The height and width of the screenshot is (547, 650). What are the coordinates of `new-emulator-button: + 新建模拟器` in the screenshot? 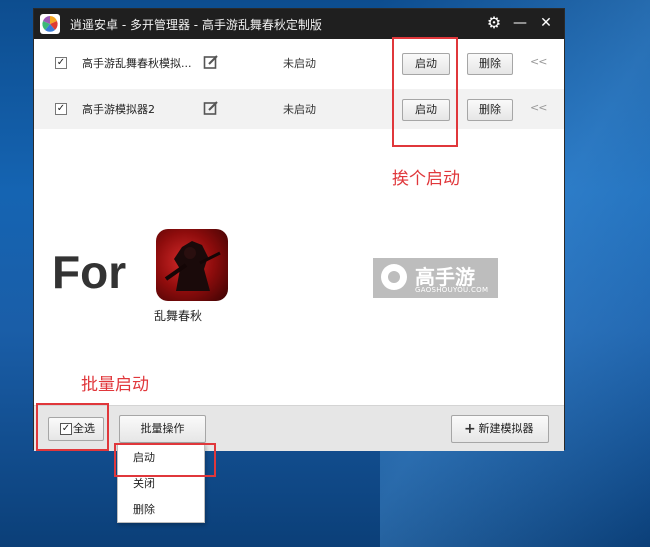 It's located at (500, 429).